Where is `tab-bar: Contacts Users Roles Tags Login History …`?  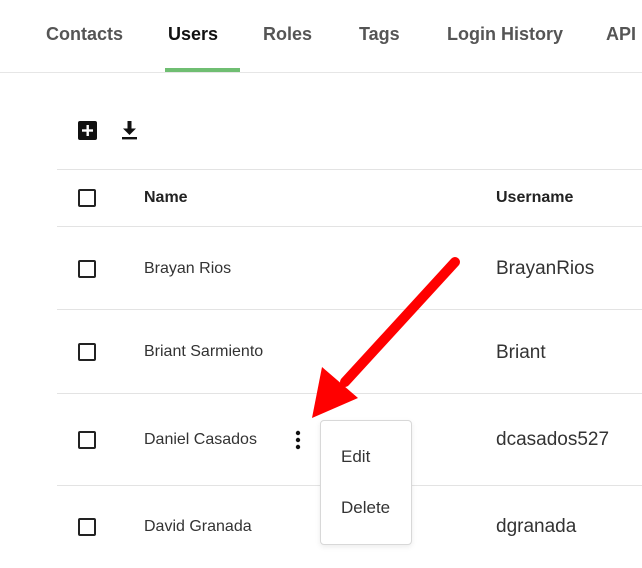
tab-bar: Contacts Users Roles Tags Login History … is located at coordinates (321, 36).